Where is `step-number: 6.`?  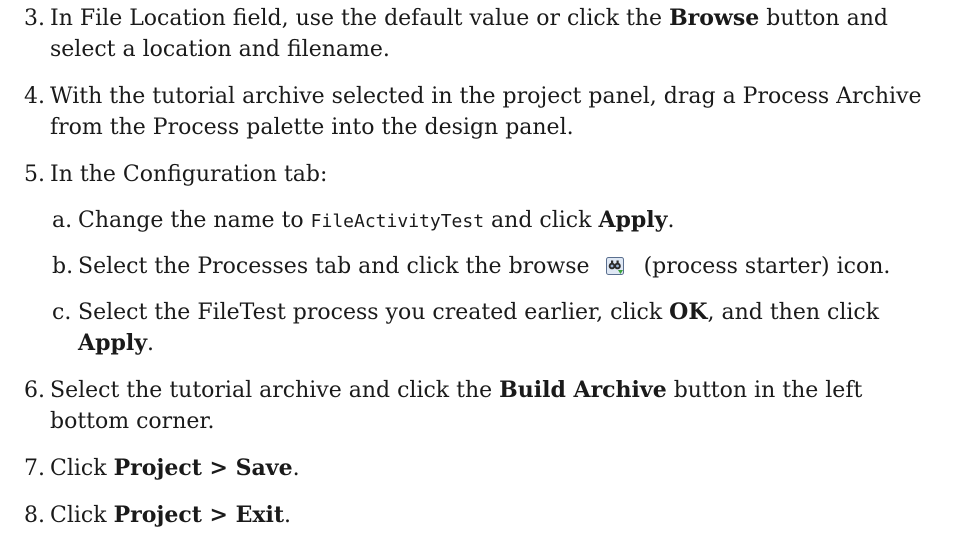 step-number: 6. is located at coordinates (34, 390).